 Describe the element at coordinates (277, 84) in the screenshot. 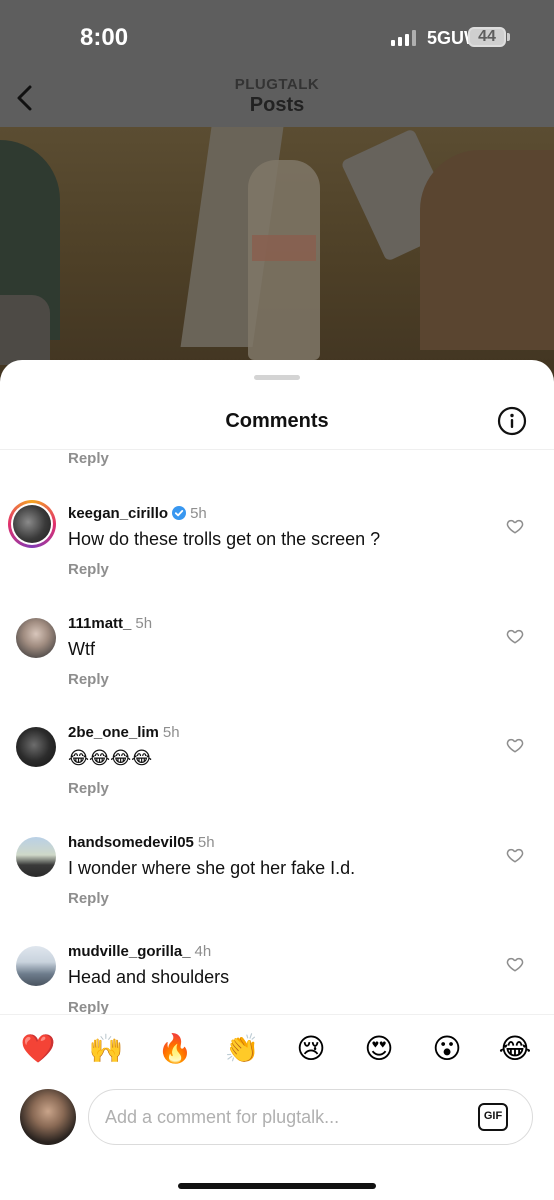

I see `header-account: PLUGTALK` at that location.